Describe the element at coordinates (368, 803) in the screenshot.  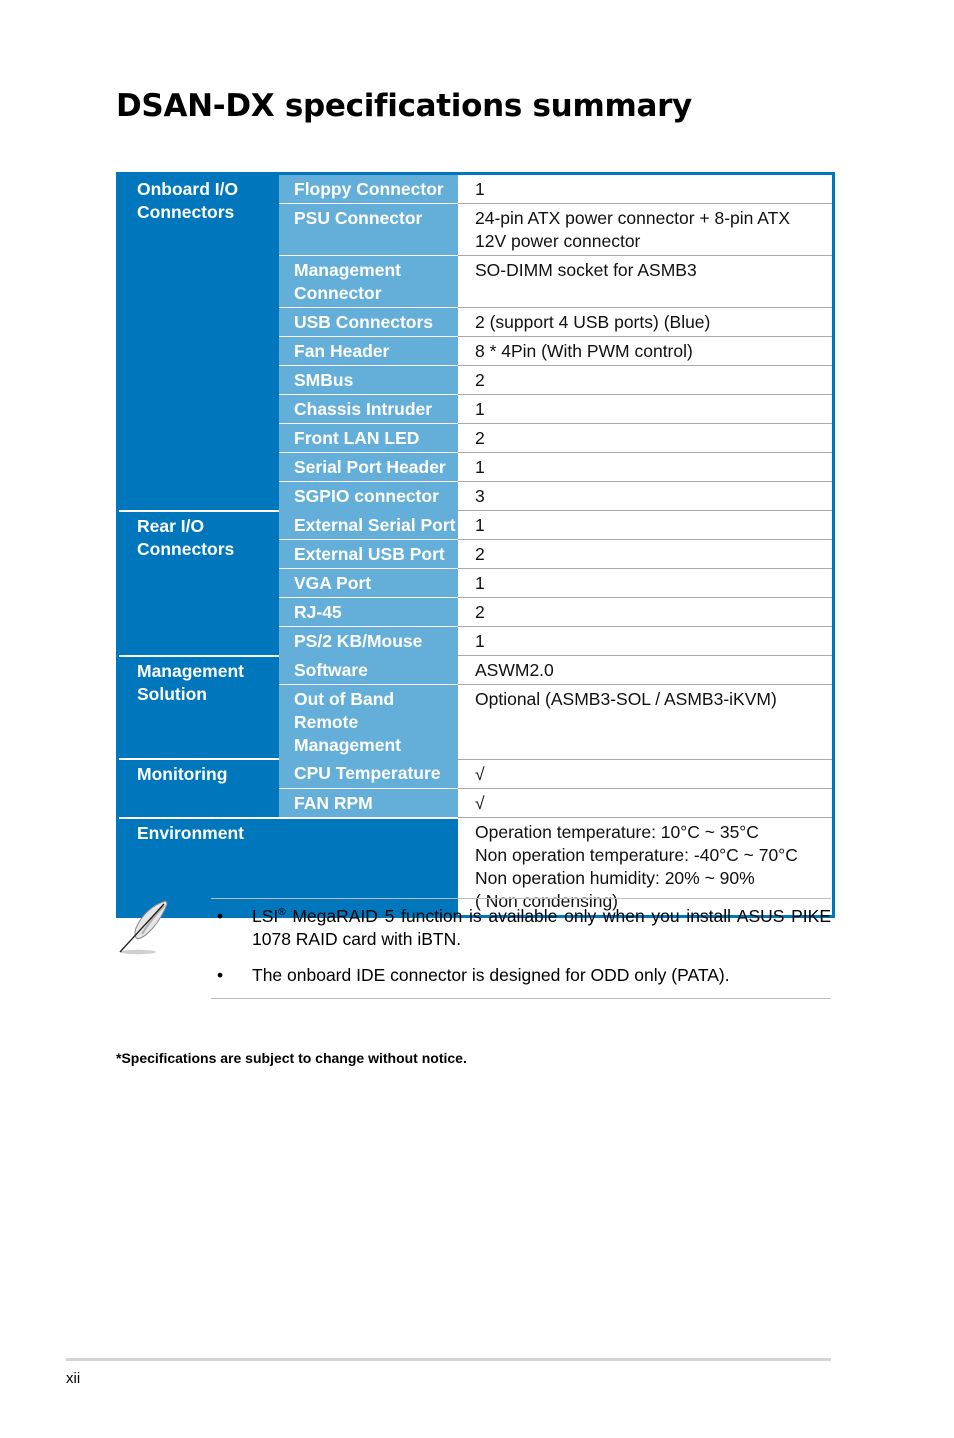
I see `spec-label-cell: FAN RPM` at that location.